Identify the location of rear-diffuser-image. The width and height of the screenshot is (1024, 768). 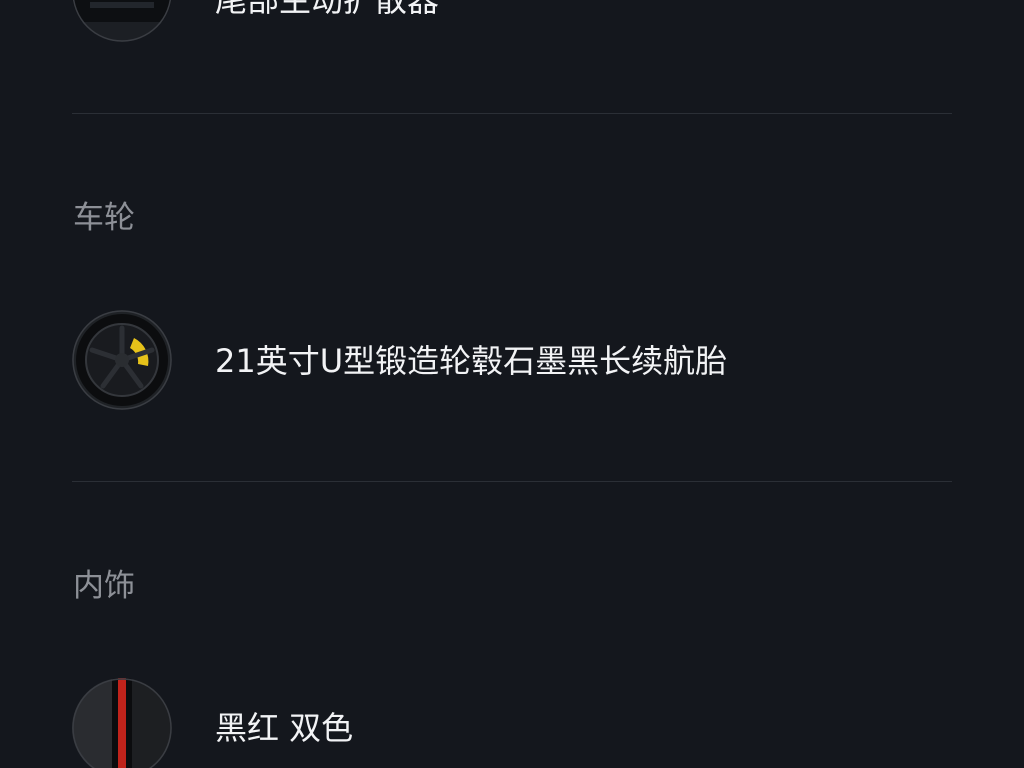
(122, 21).